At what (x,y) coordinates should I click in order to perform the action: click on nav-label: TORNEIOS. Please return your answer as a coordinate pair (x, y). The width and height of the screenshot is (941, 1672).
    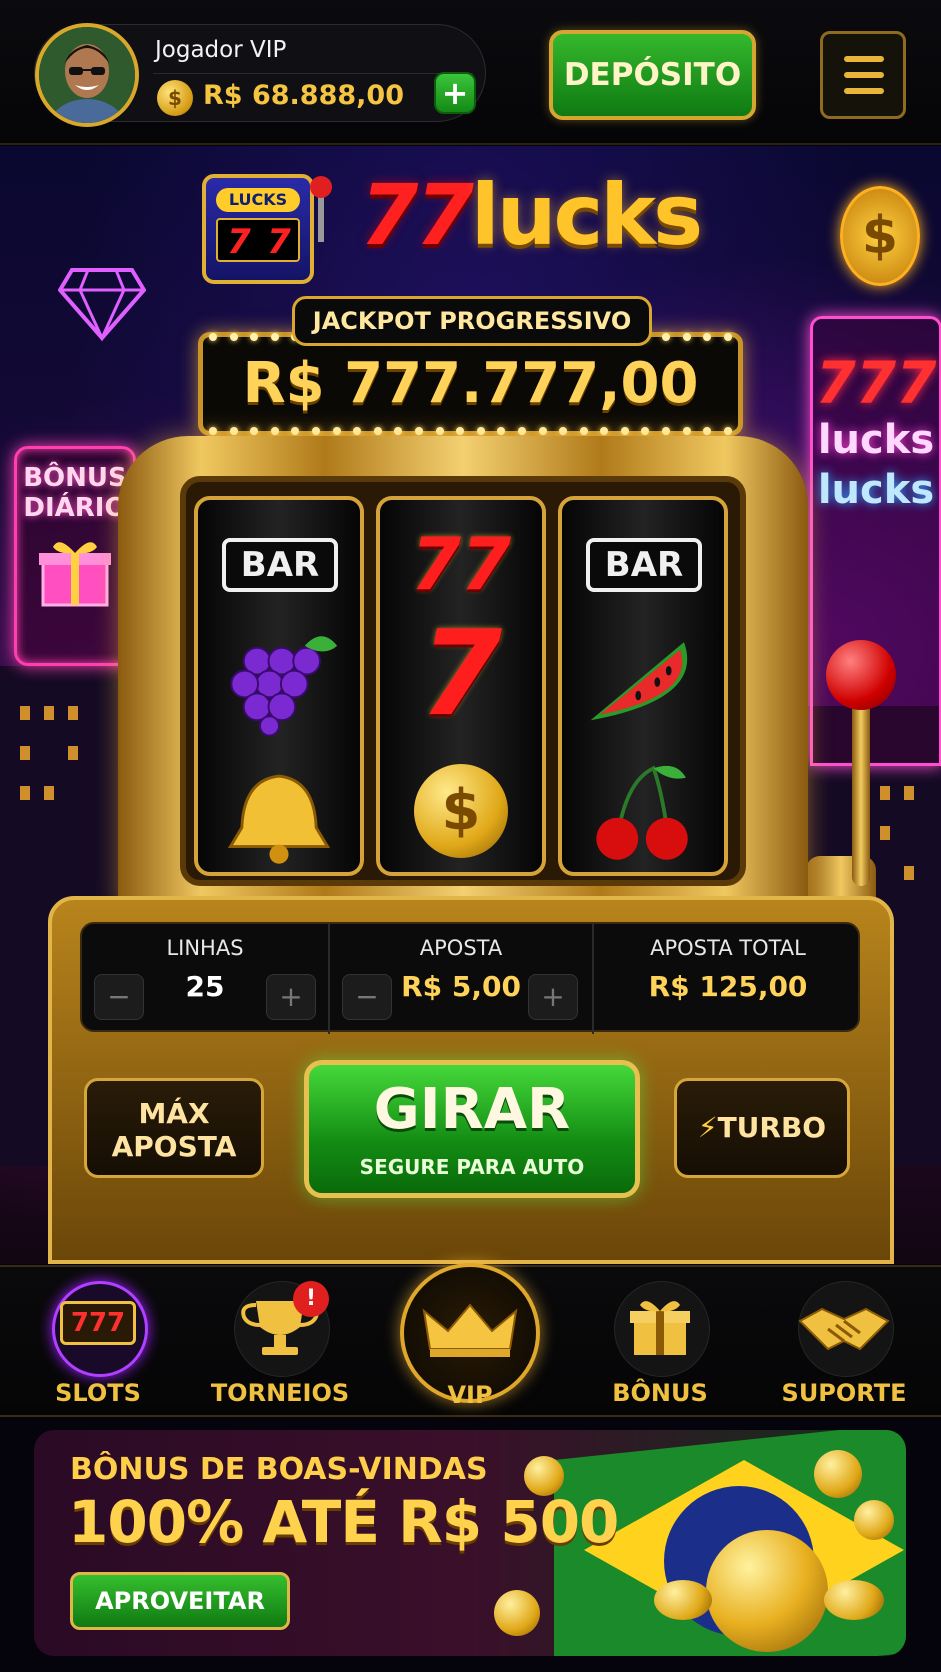
    Looking at the image, I should click on (280, 1393).